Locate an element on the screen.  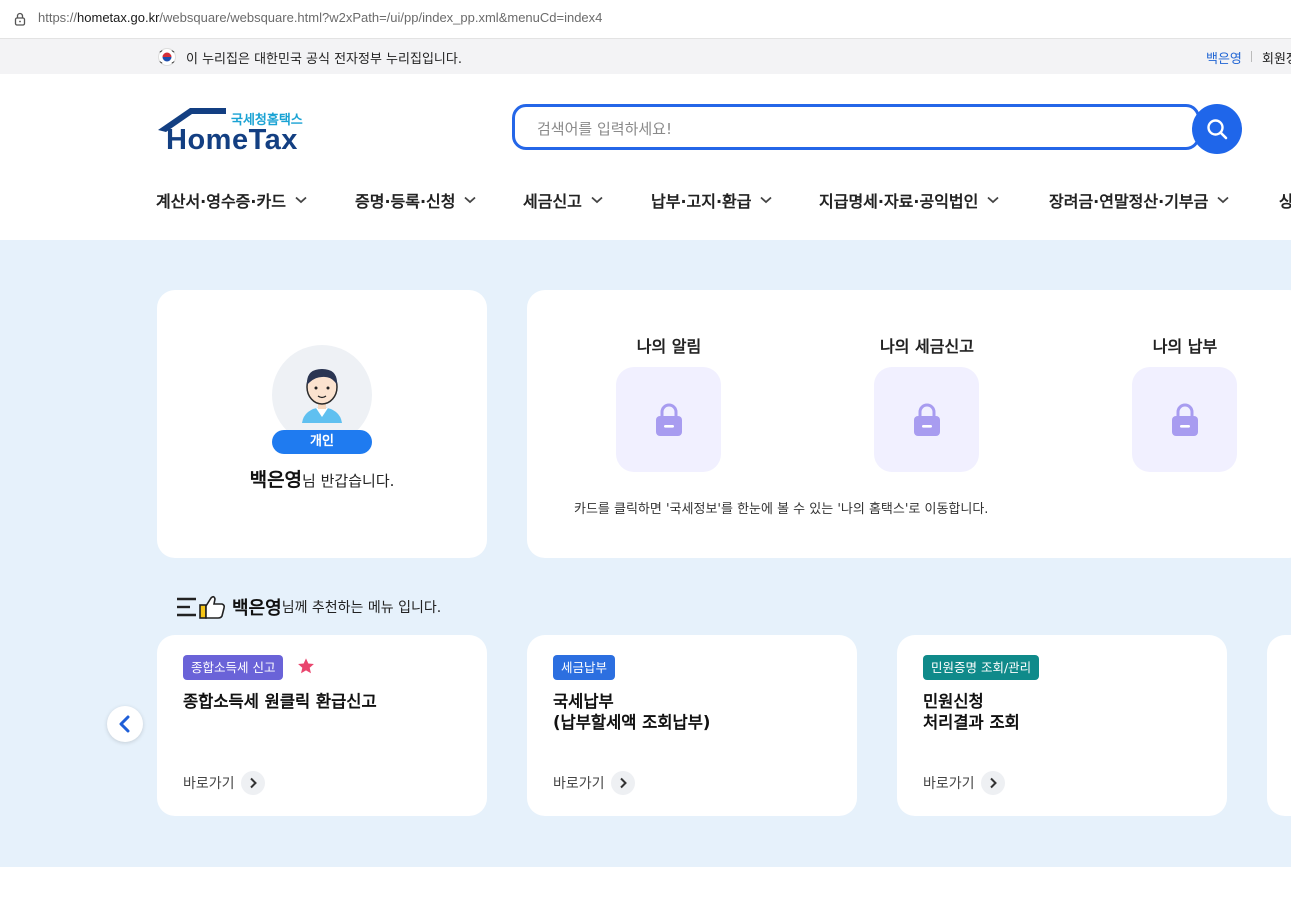
thumbs-up-icon is located at coordinates (201, 607).